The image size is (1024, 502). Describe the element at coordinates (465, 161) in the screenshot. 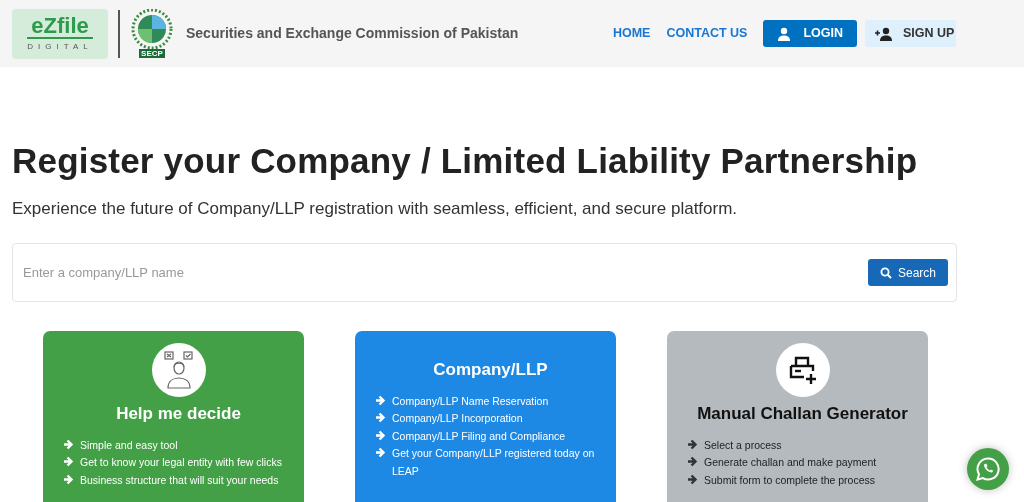

I see `page-title: Register your Company / Limited Liability Partnership` at that location.